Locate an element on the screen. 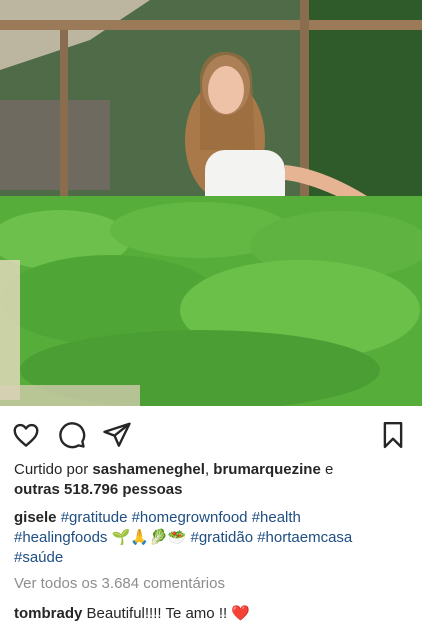 The height and width of the screenshot is (624, 422). hashtag-link: #gratidão is located at coordinates (221, 537).